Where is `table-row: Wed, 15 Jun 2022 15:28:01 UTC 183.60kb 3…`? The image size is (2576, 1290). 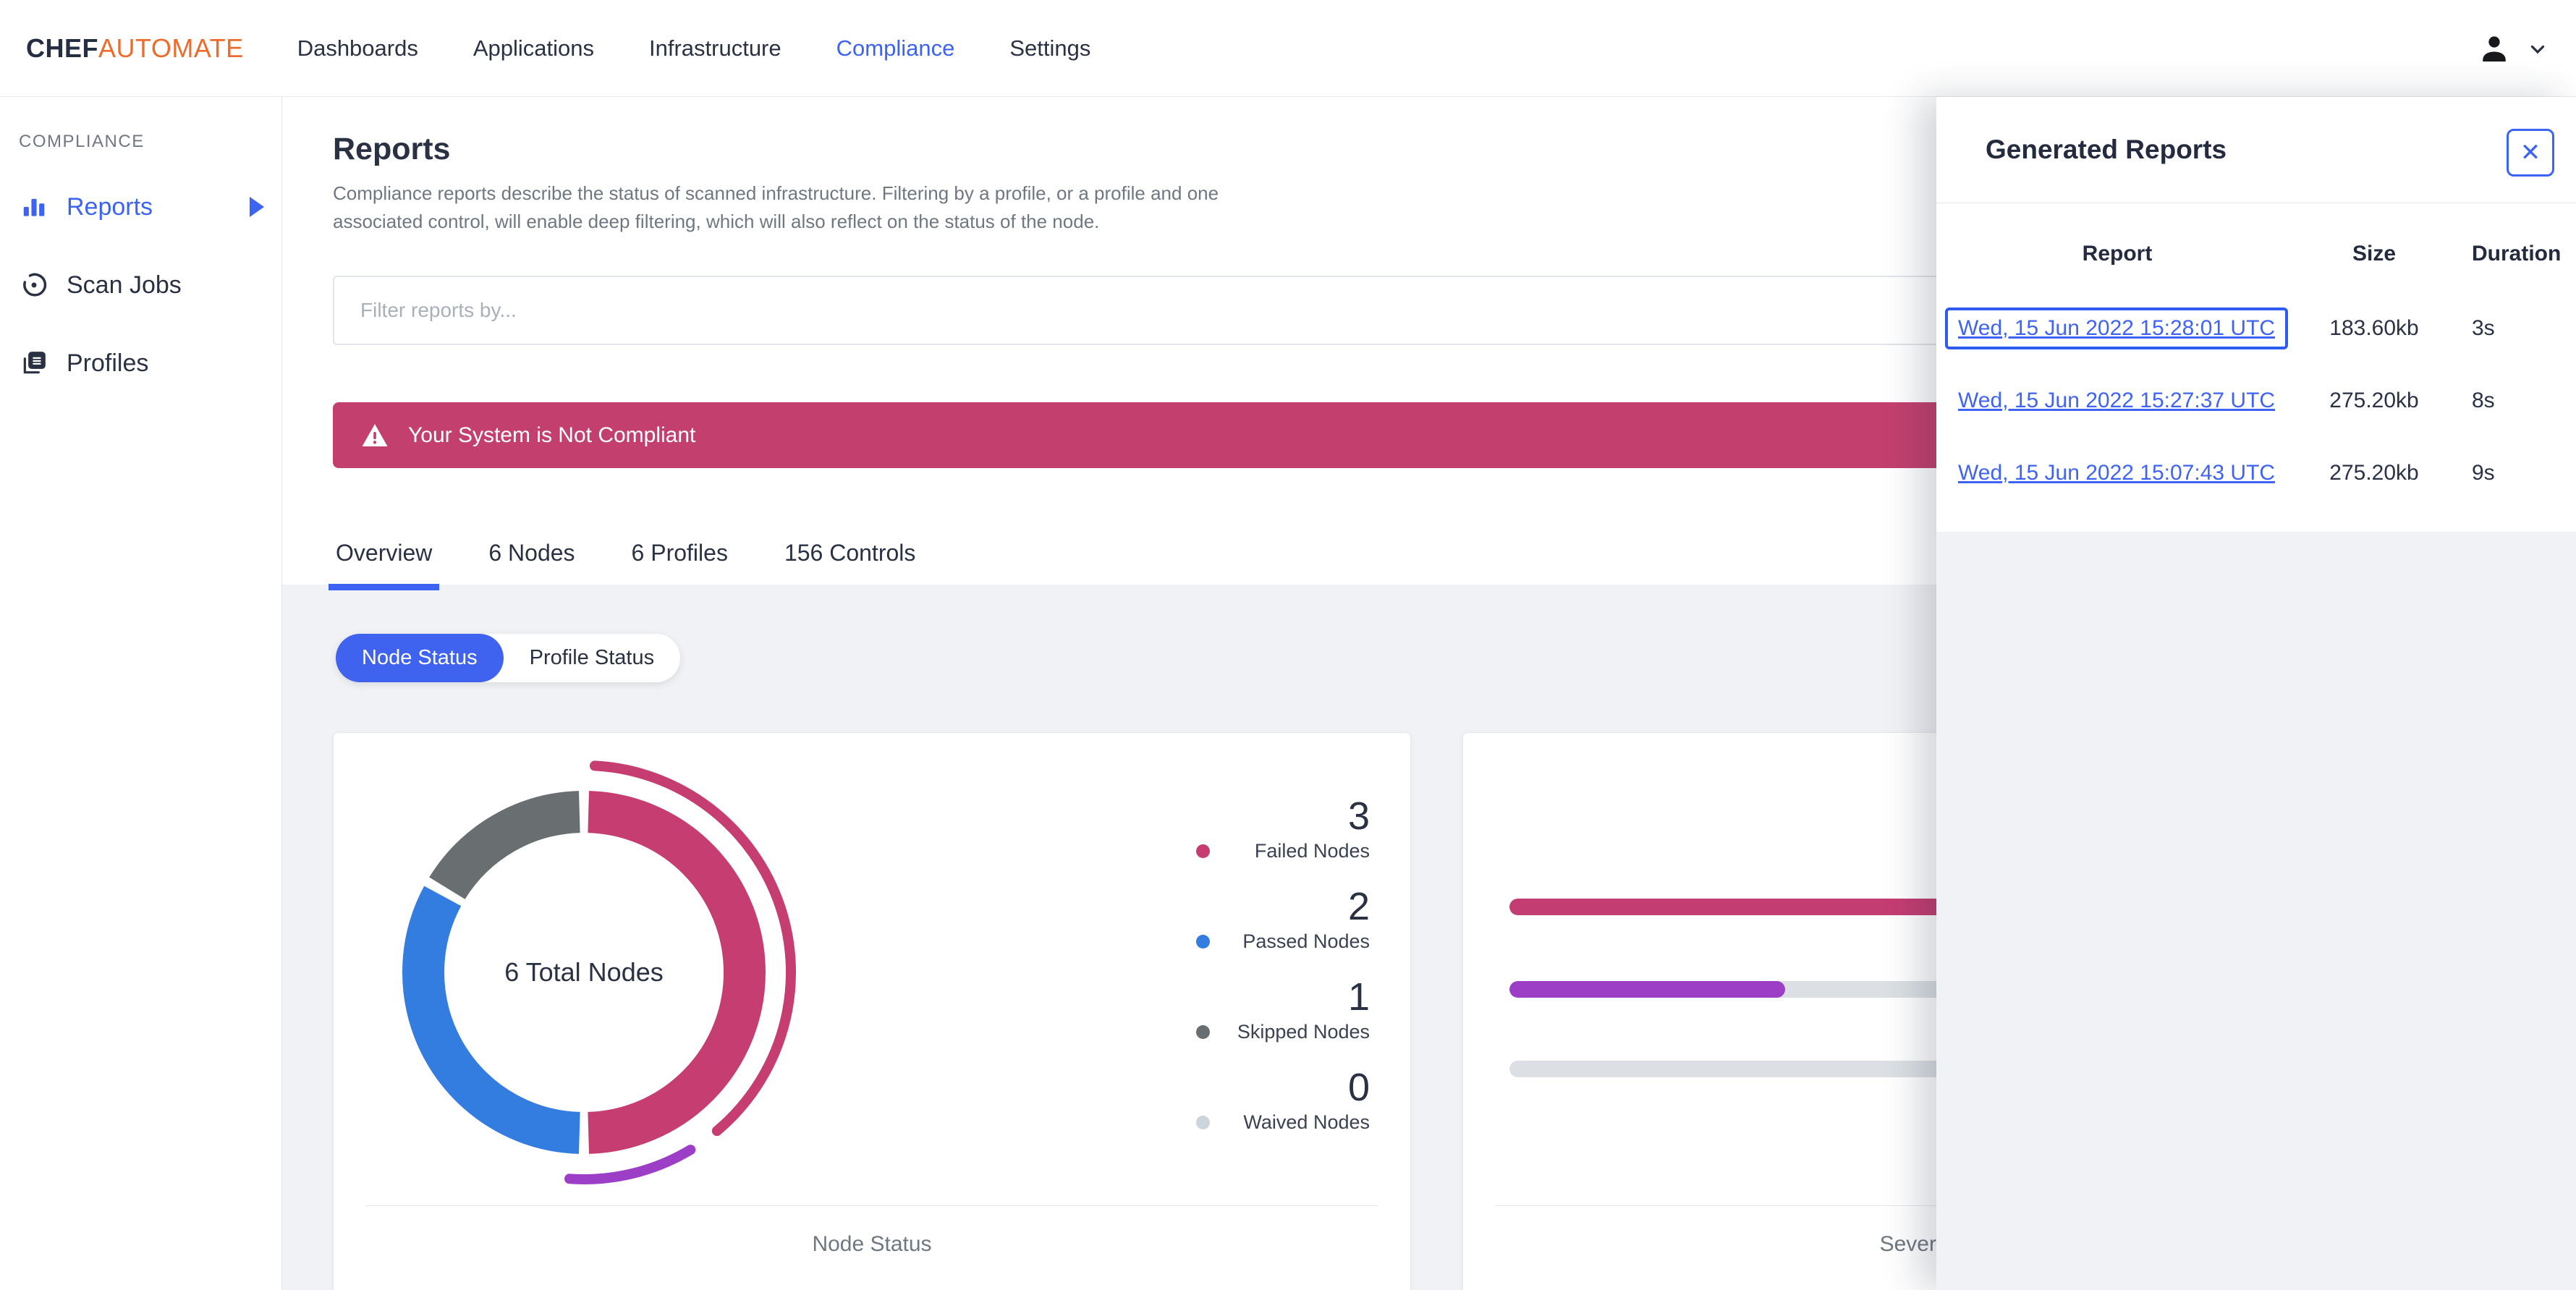 table-row: Wed, 15 Jun 2022 15:28:01 UTC 183.60kb 3… is located at coordinates (2256, 329).